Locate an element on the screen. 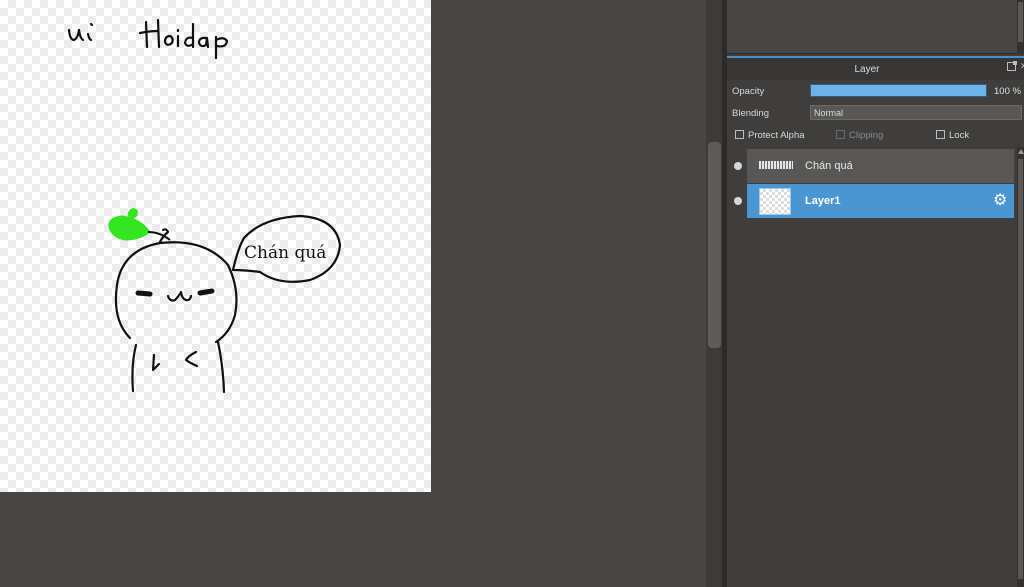 Image resolution: width=1024 pixels, height=587 pixels. layer-name: Chán quá is located at coordinates (829, 166).